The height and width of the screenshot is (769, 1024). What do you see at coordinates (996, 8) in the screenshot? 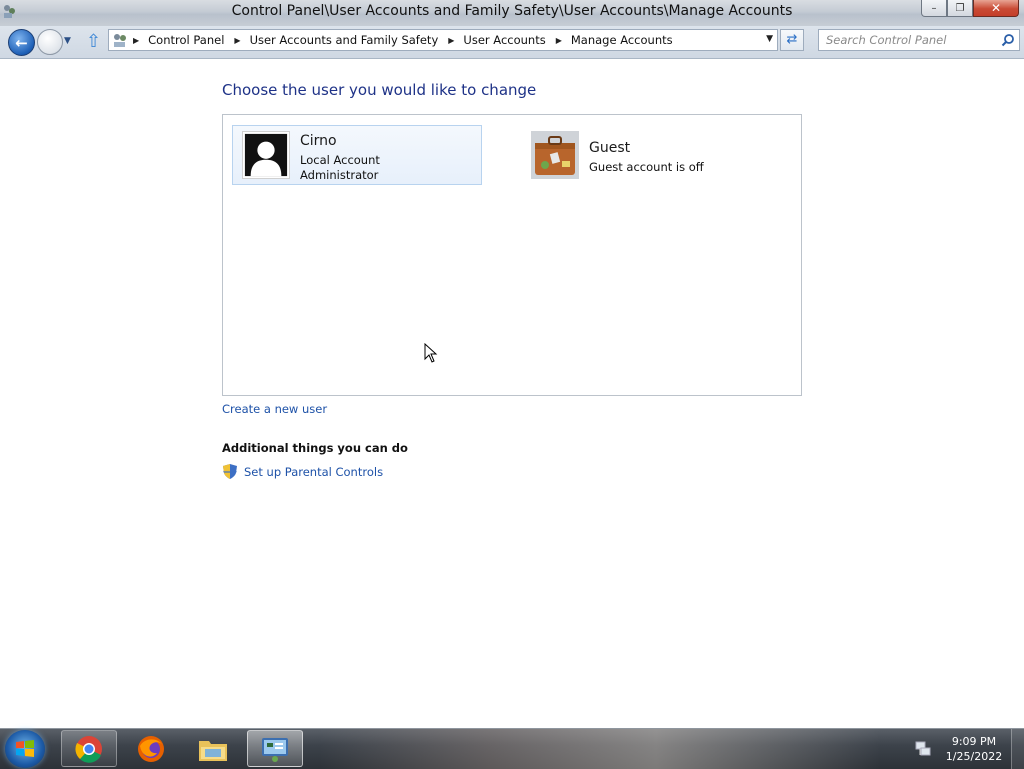
I see `close-button: ✕` at bounding box center [996, 8].